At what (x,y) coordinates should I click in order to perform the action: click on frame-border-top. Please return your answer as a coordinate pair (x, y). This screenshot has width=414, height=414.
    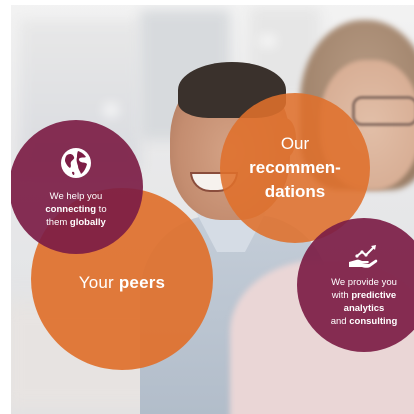
    Looking at the image, I should click on (207, 2).